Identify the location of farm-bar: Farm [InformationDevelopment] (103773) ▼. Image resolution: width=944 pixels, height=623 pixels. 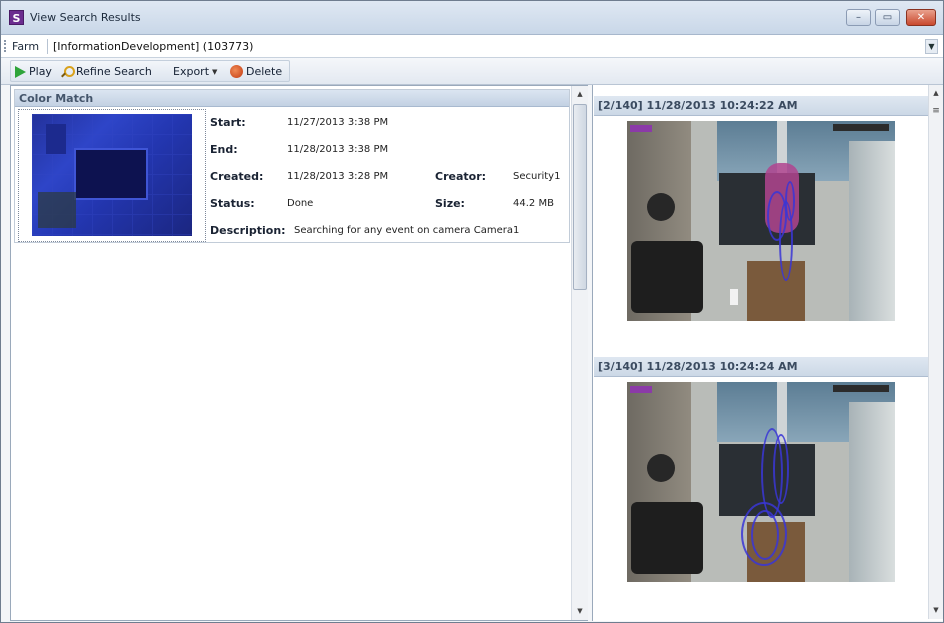
(472, 46).